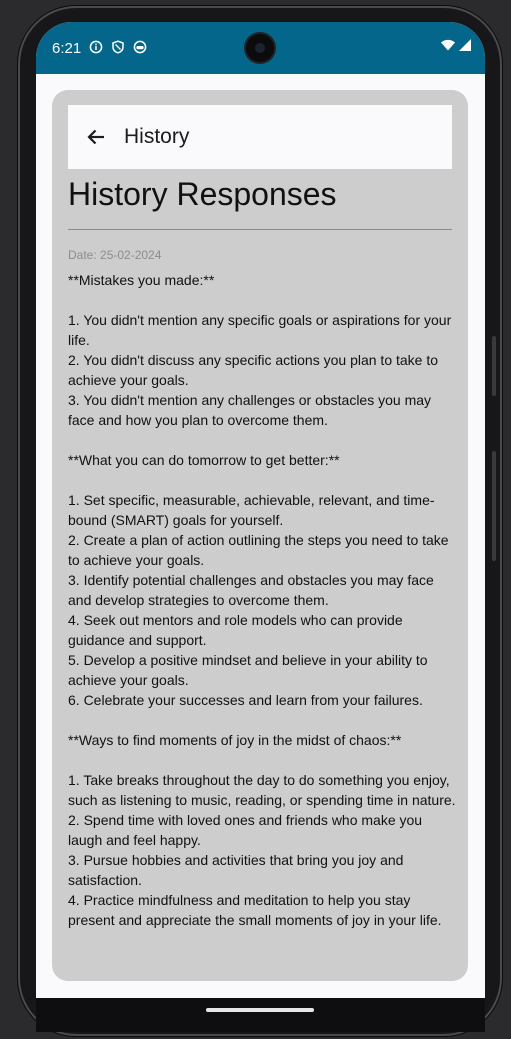  I want to click on status-icons-right, so click(456, 45).